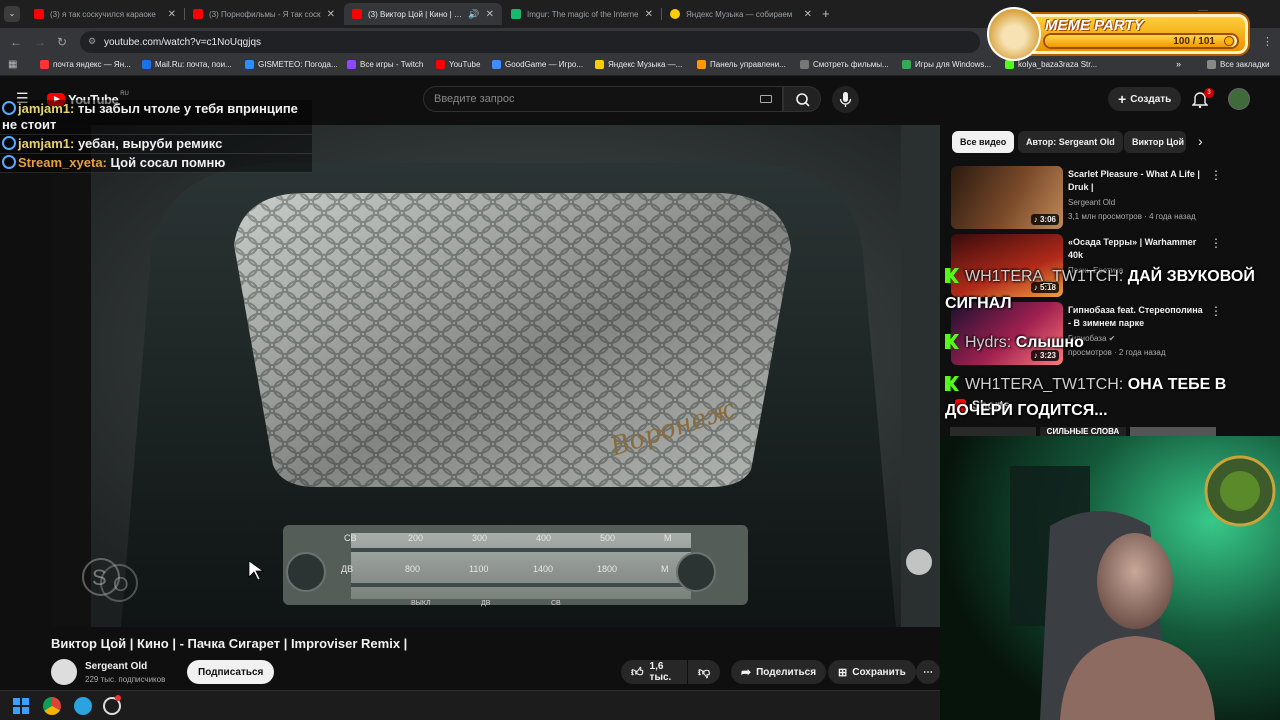 Image resolution: width=1280 pixels, height=720 pixels. I want to click on tab-4: Imgur: The magic of the Interne ✕, so click(582, 14).